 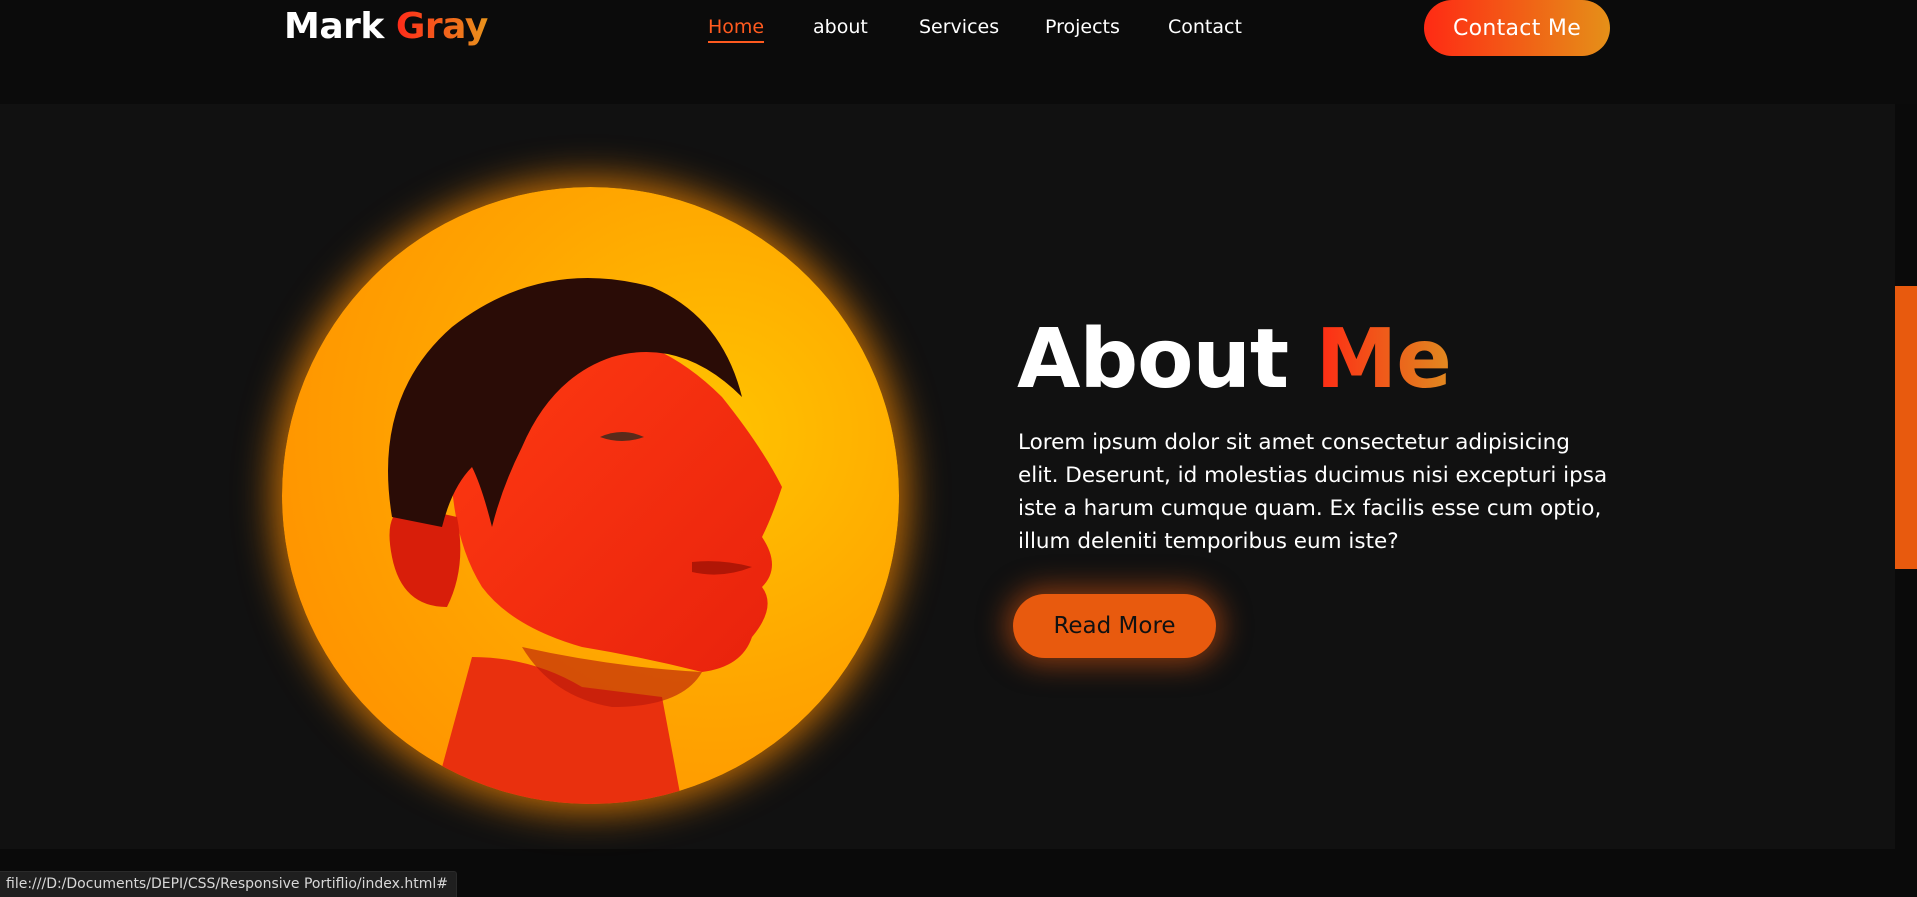 I want to click on scrollbar-thumb, so click(x=1906, y=427).